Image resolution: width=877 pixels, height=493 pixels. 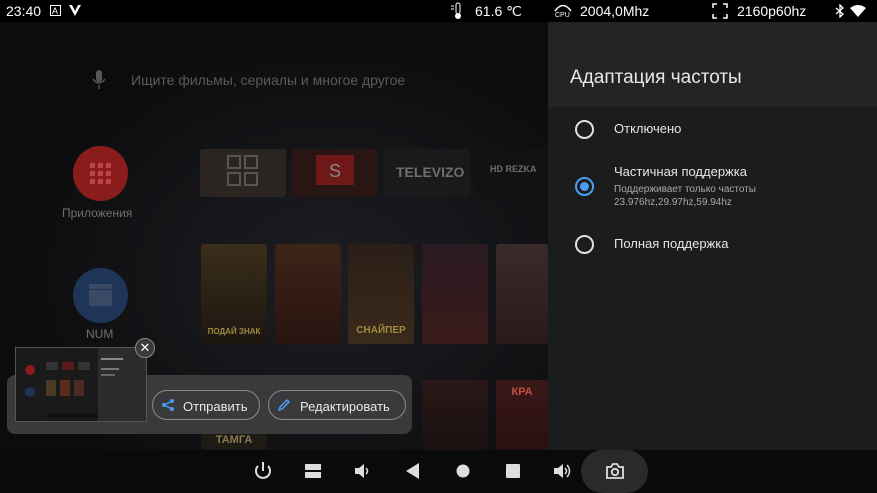 What do you see at coordinates (75, 10) in the screenshot?
I see `notification-v-icon` at bounding box center [75, 10].